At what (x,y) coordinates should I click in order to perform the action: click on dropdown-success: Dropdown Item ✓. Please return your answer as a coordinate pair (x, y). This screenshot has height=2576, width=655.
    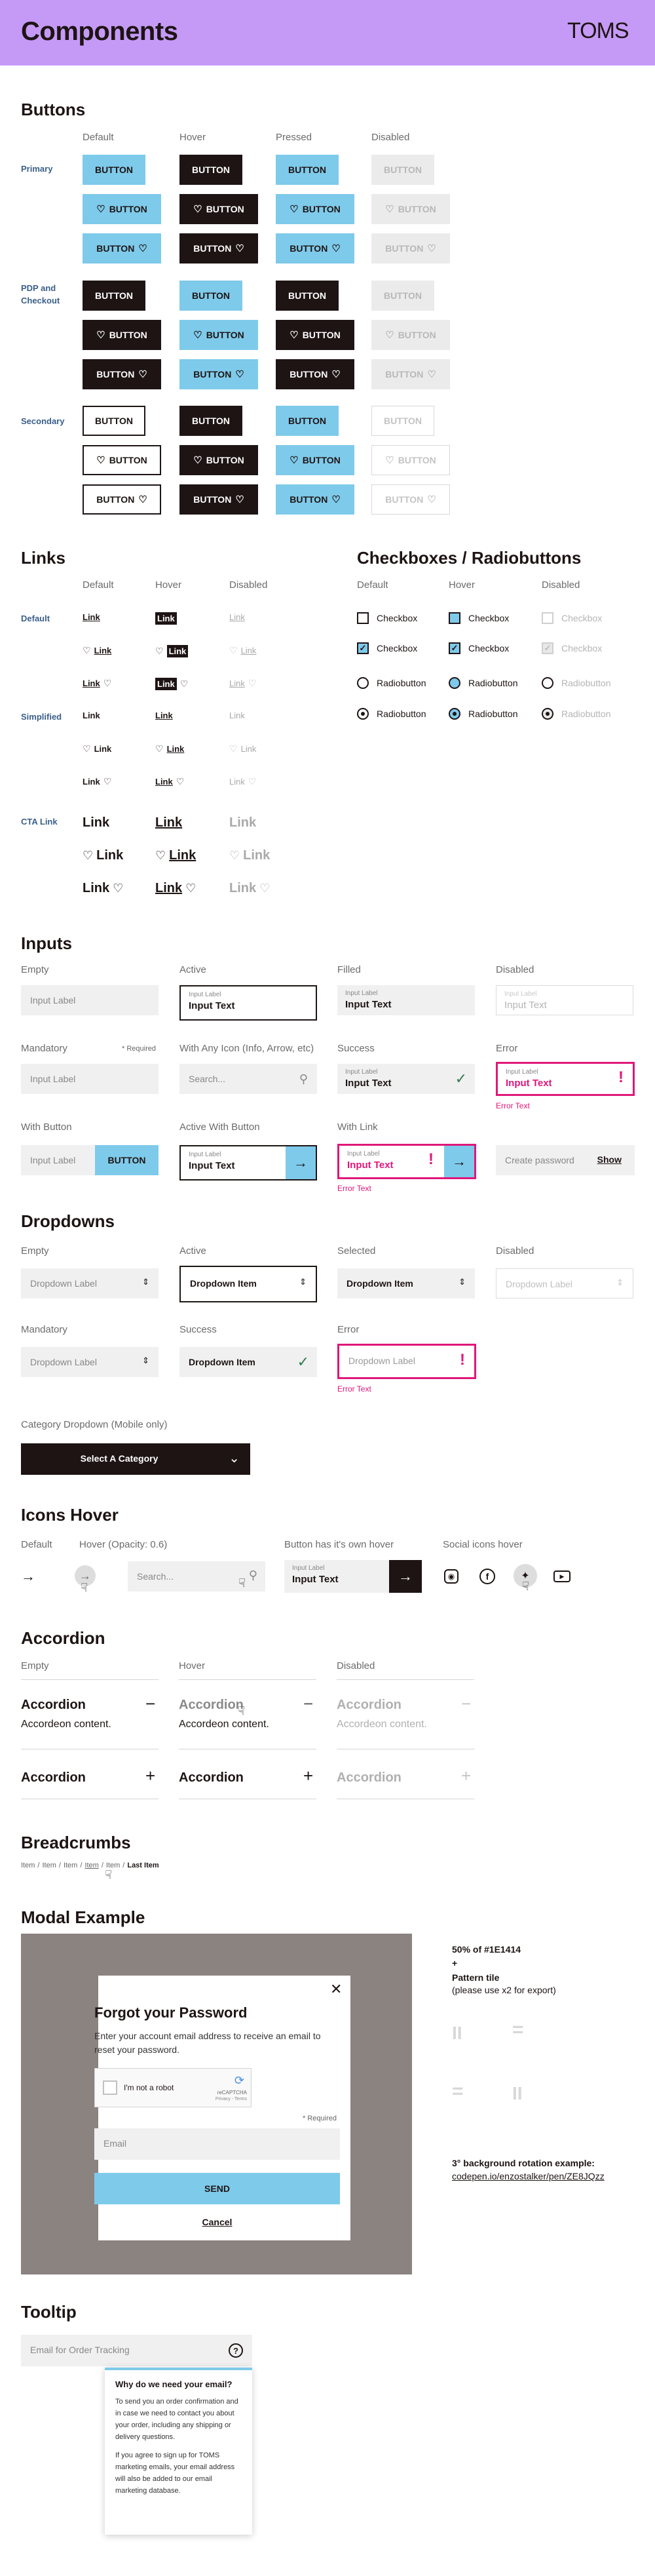
    Looking at the image, I should click on (248, 1362).